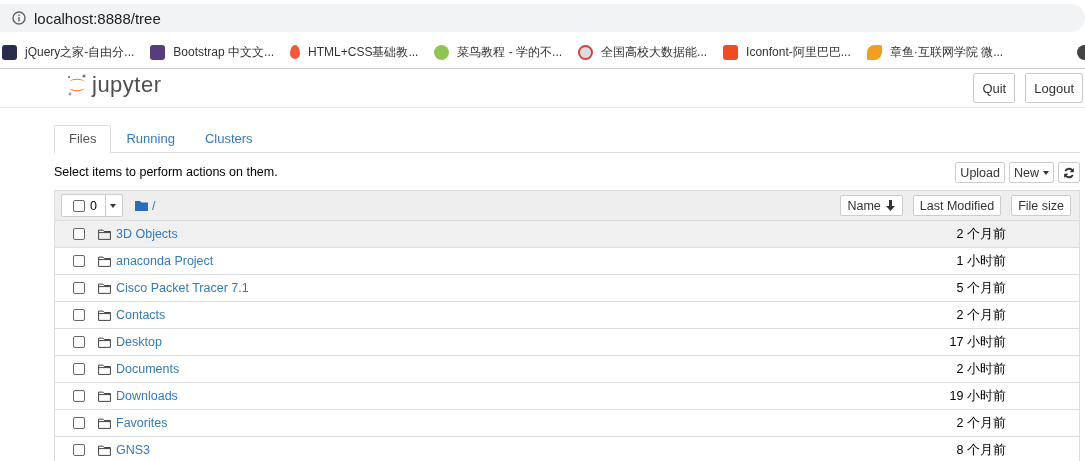 The image size is (1085, 461). Describe the element at coordinates (981, 288) in the screenshot. I see `modified-time: 5 个月前` at that location.